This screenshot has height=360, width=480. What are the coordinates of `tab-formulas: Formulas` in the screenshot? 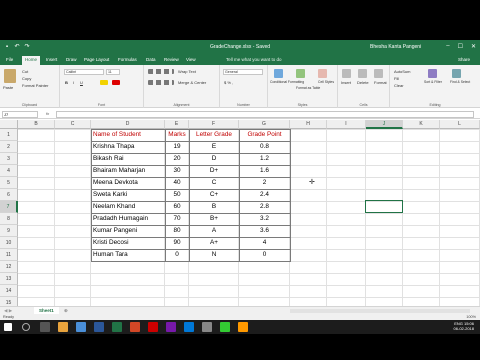 It's located at (127, 59).